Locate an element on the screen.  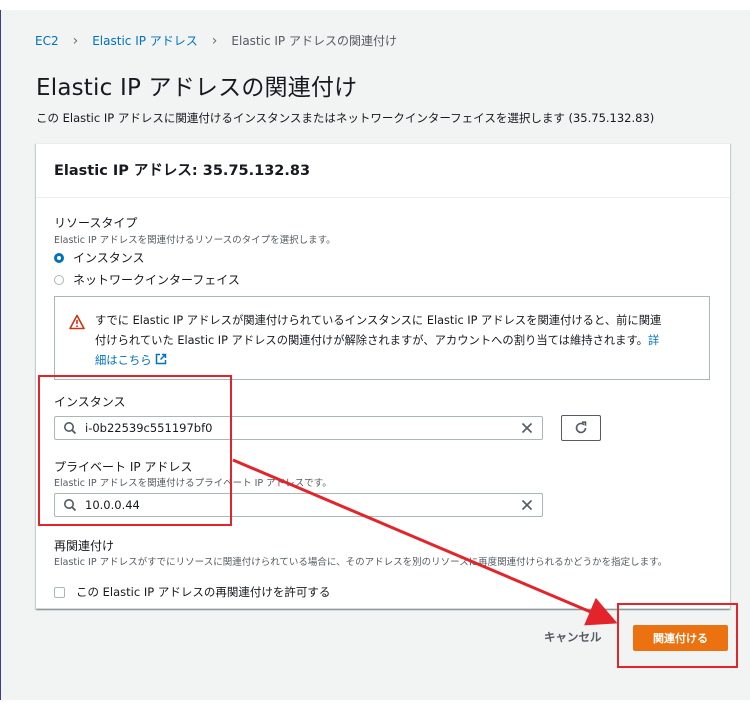
radio-selected-icon is located at coordinates (59, 257).